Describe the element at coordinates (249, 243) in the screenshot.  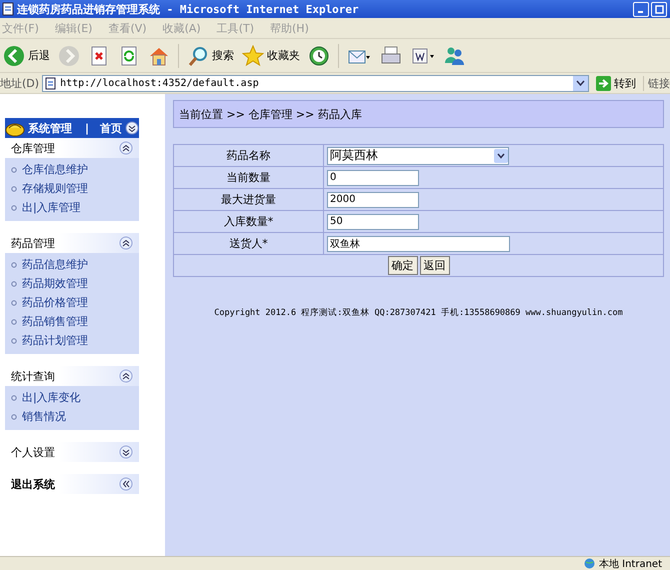
I see `field-label: 送货人*` at that location.